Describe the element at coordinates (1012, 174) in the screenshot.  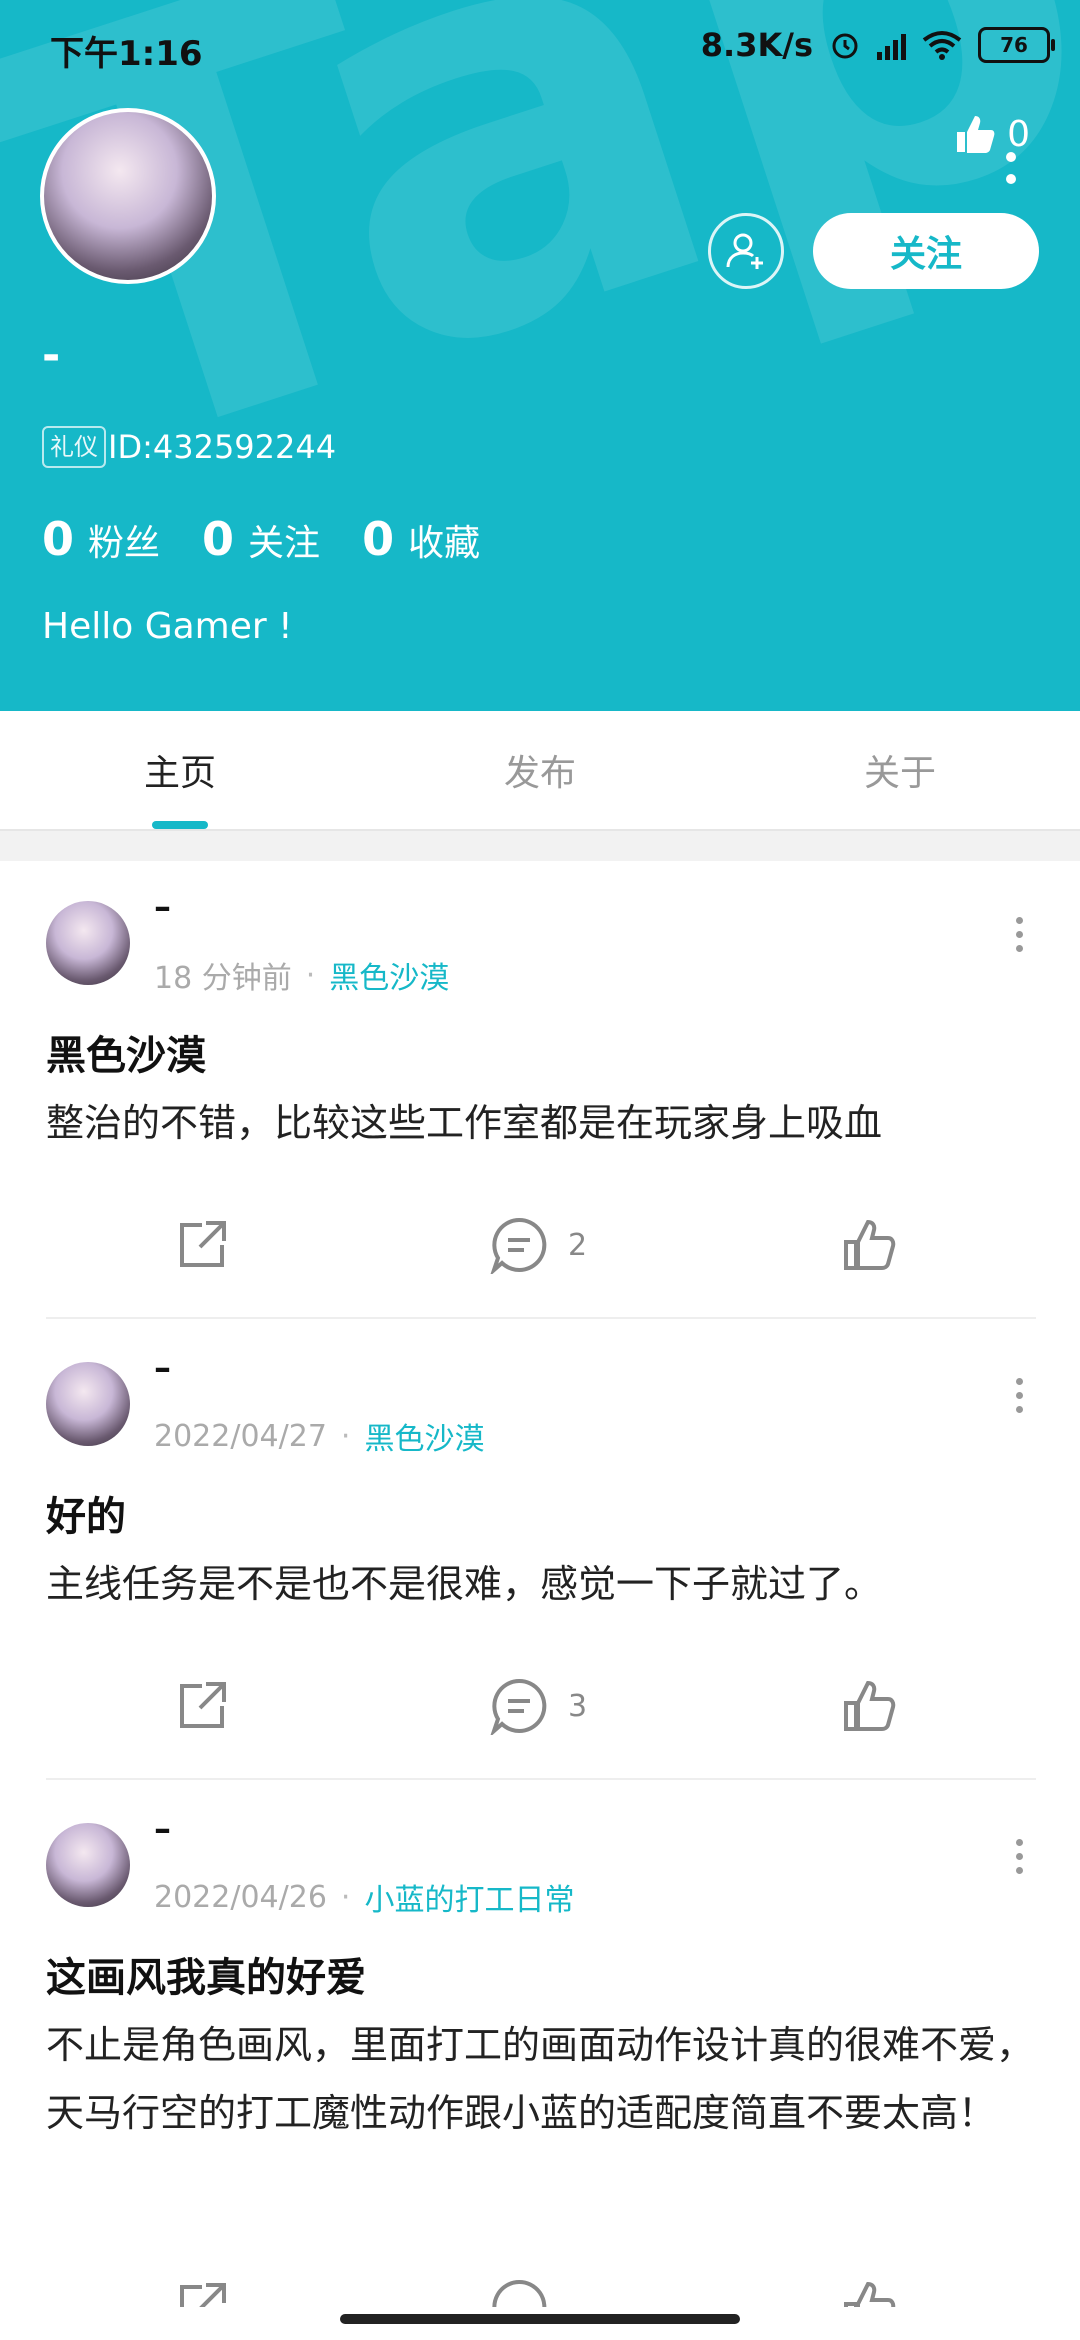
I see `more-menu-icon` at that location.